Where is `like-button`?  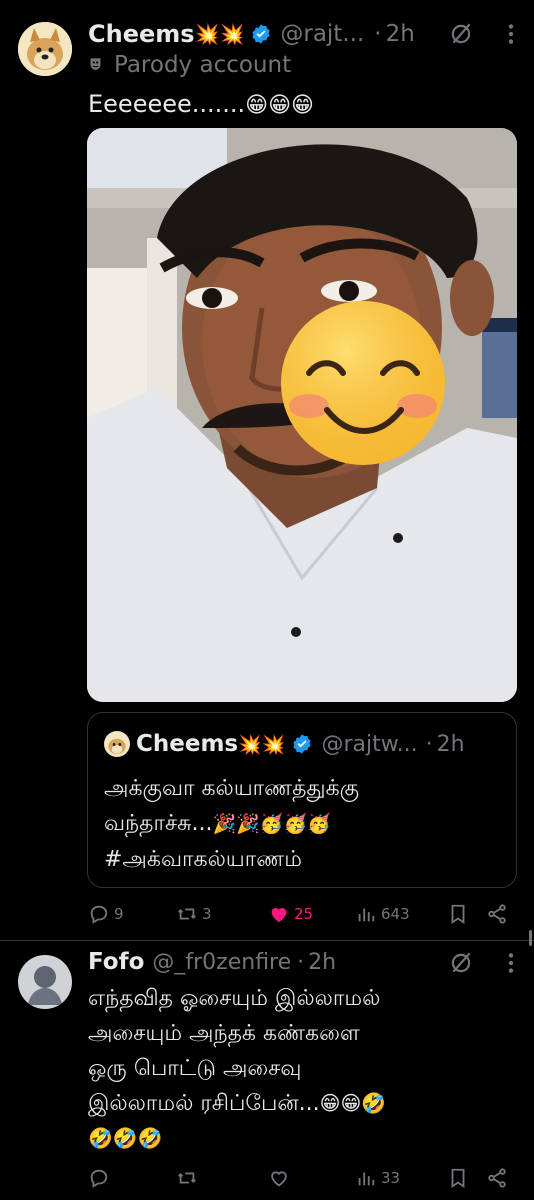 like-button is located at coordinates (281, 1178).